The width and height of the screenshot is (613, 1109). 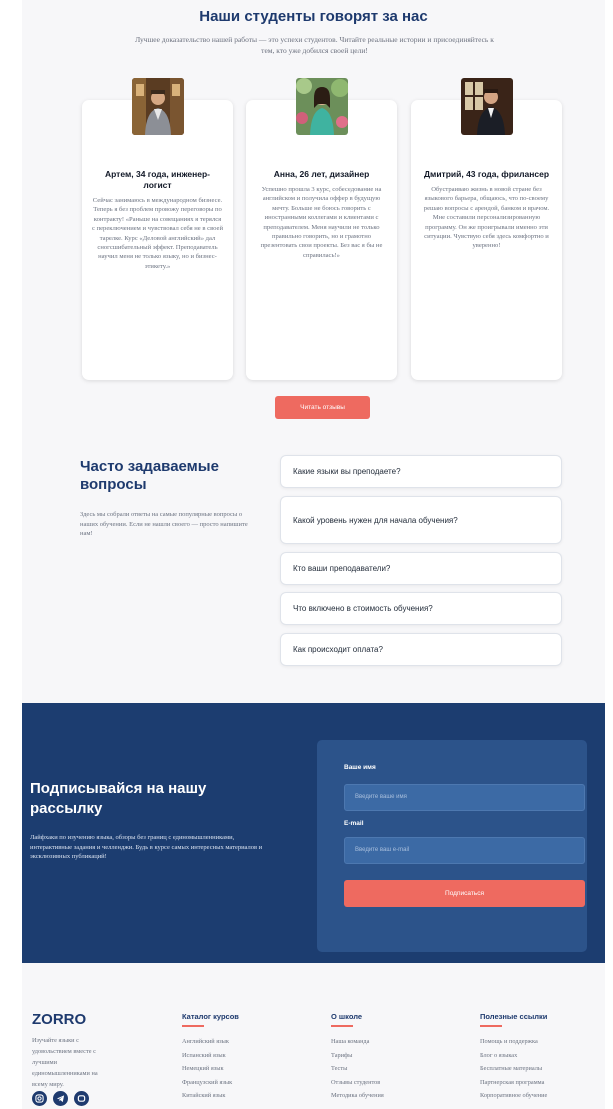 I want to click on faq-item: Кто ваши преподаватели?, so click(x=421, y=568).